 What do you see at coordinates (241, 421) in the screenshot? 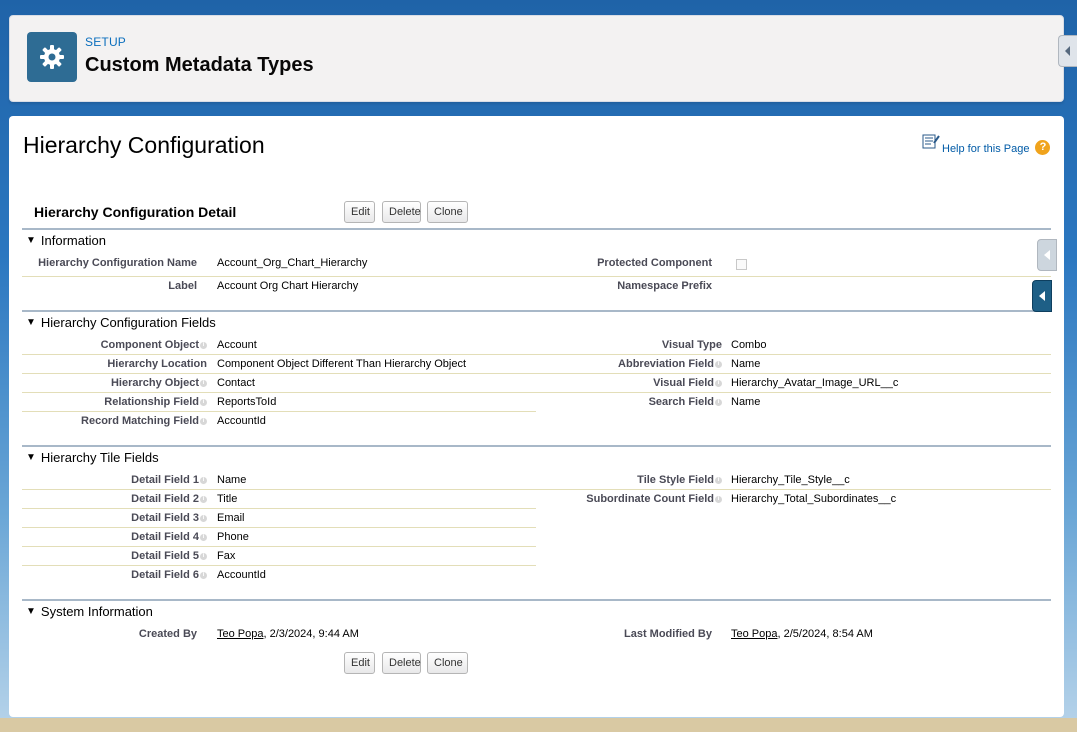
I see `field-value: AccountId` at bounding box center [241, 421].